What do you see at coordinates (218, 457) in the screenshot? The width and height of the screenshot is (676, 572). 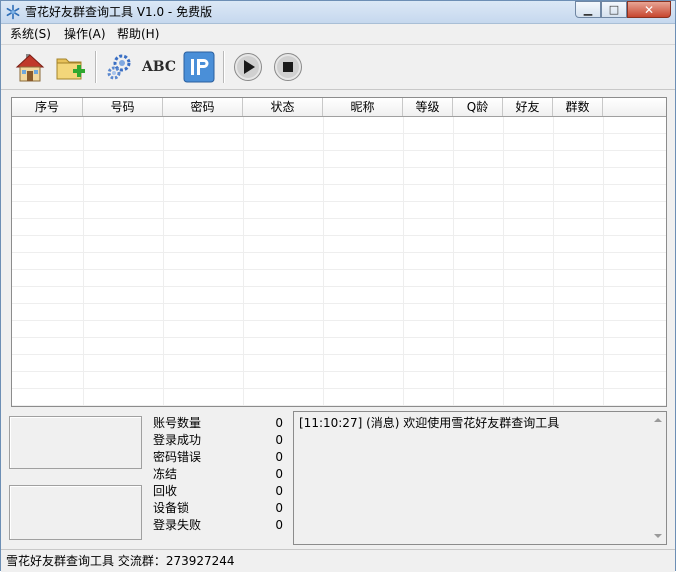 I see `stat-row-password-error: 密码错误 0` at bounding box center [218, 457].